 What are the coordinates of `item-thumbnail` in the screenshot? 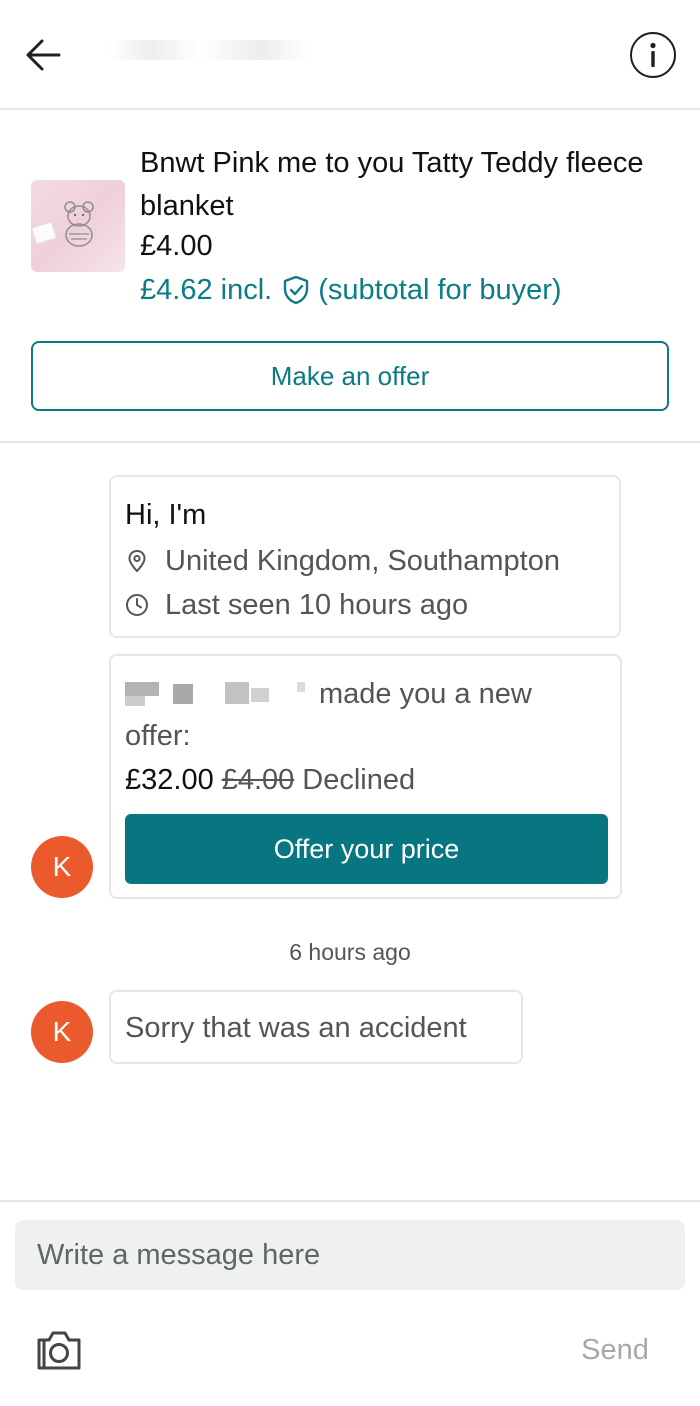 It's located at (78, 226).